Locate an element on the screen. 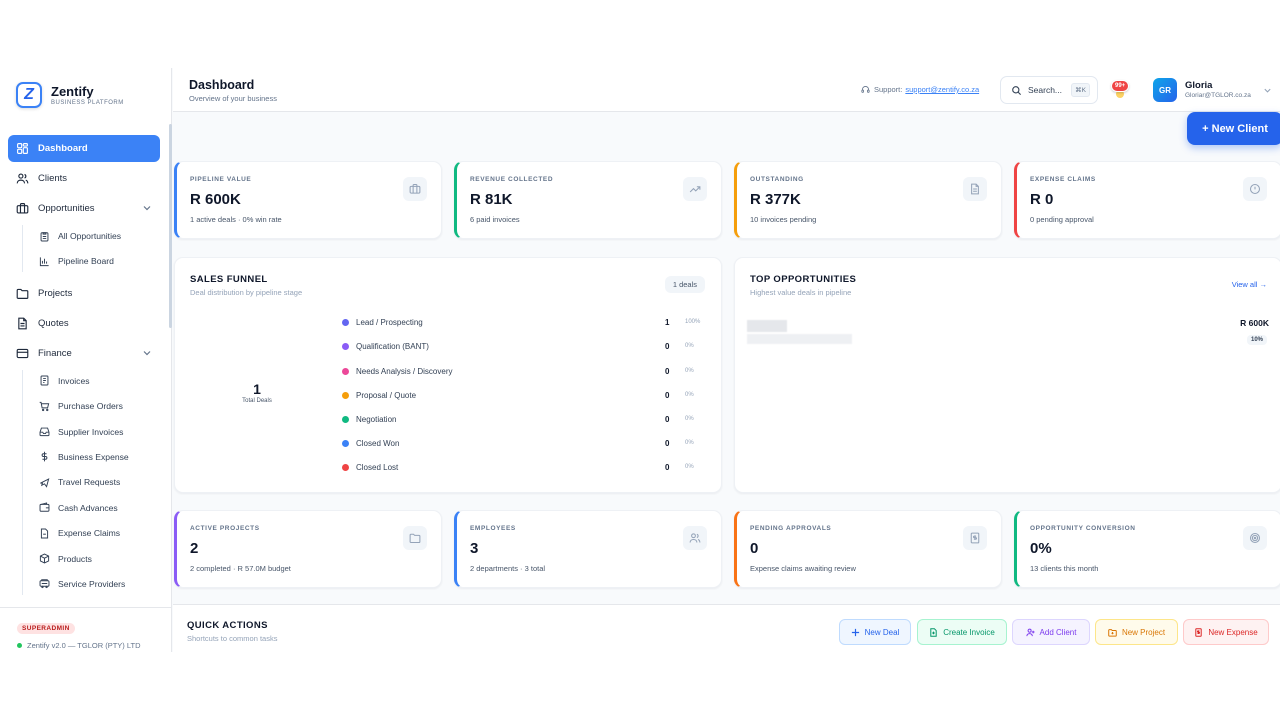  plus-icon is located at coordinates (855, 632).